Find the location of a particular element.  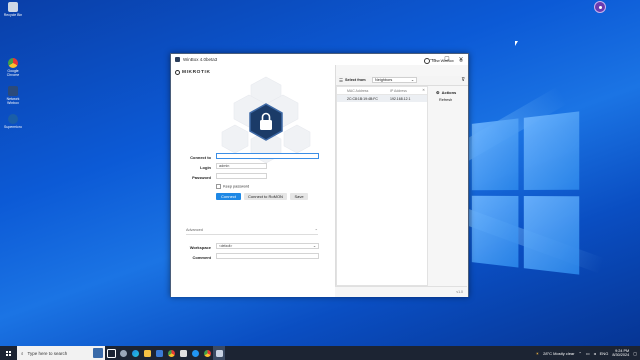

save-button: Save is located at coordinates (299, 196).